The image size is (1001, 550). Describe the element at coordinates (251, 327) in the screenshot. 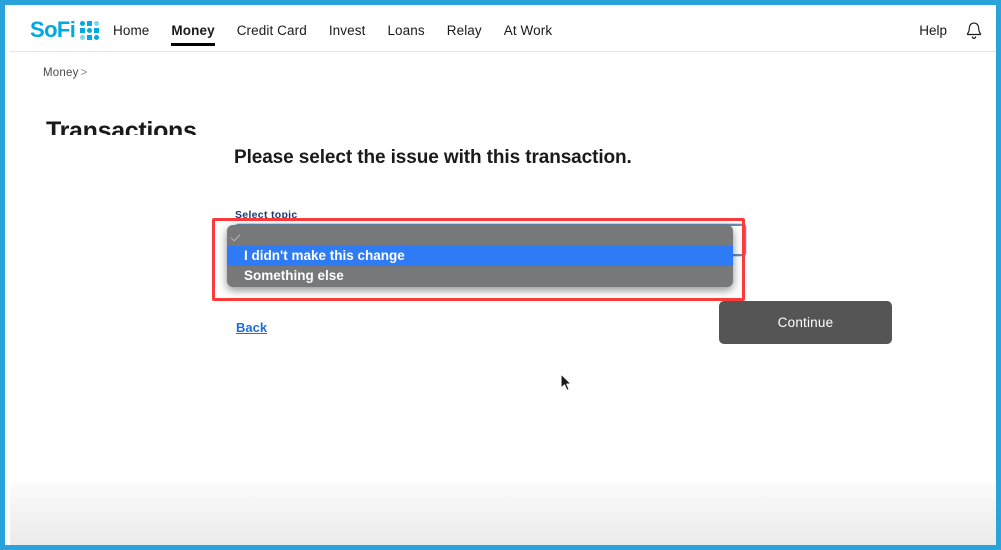

I see `back-link: Back` at that location.